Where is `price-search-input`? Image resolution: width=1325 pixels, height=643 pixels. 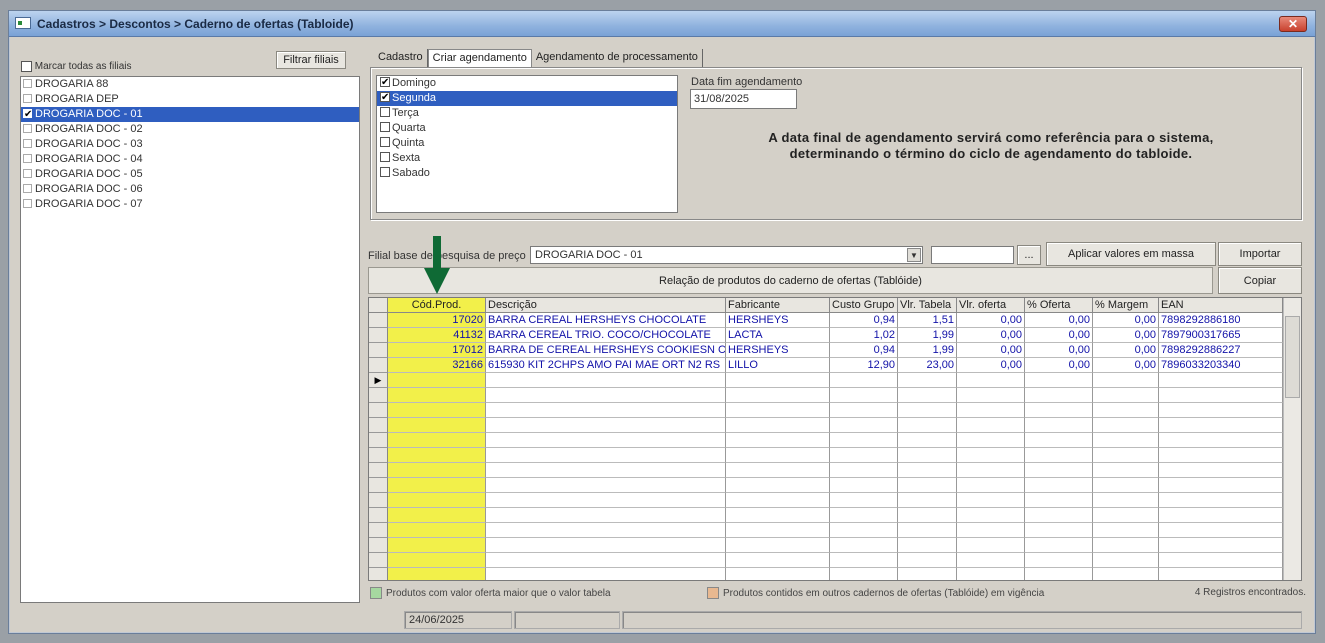
price-search-input is located at coordinates (972, 255).